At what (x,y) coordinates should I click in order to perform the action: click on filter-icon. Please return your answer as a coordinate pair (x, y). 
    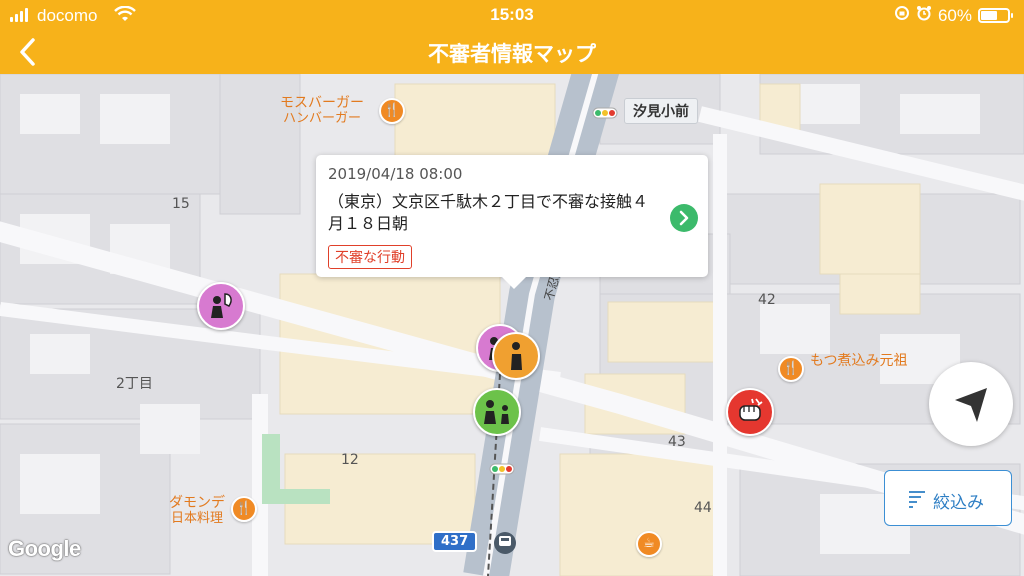
    Looking at the image, I should click on (917, 499).